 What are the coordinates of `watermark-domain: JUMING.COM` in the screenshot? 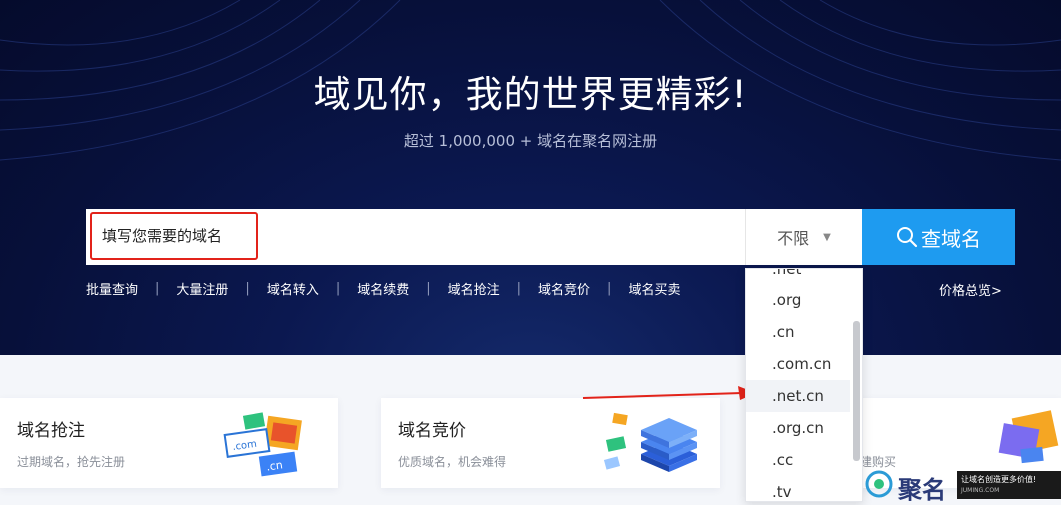 It's located at (980, 490).